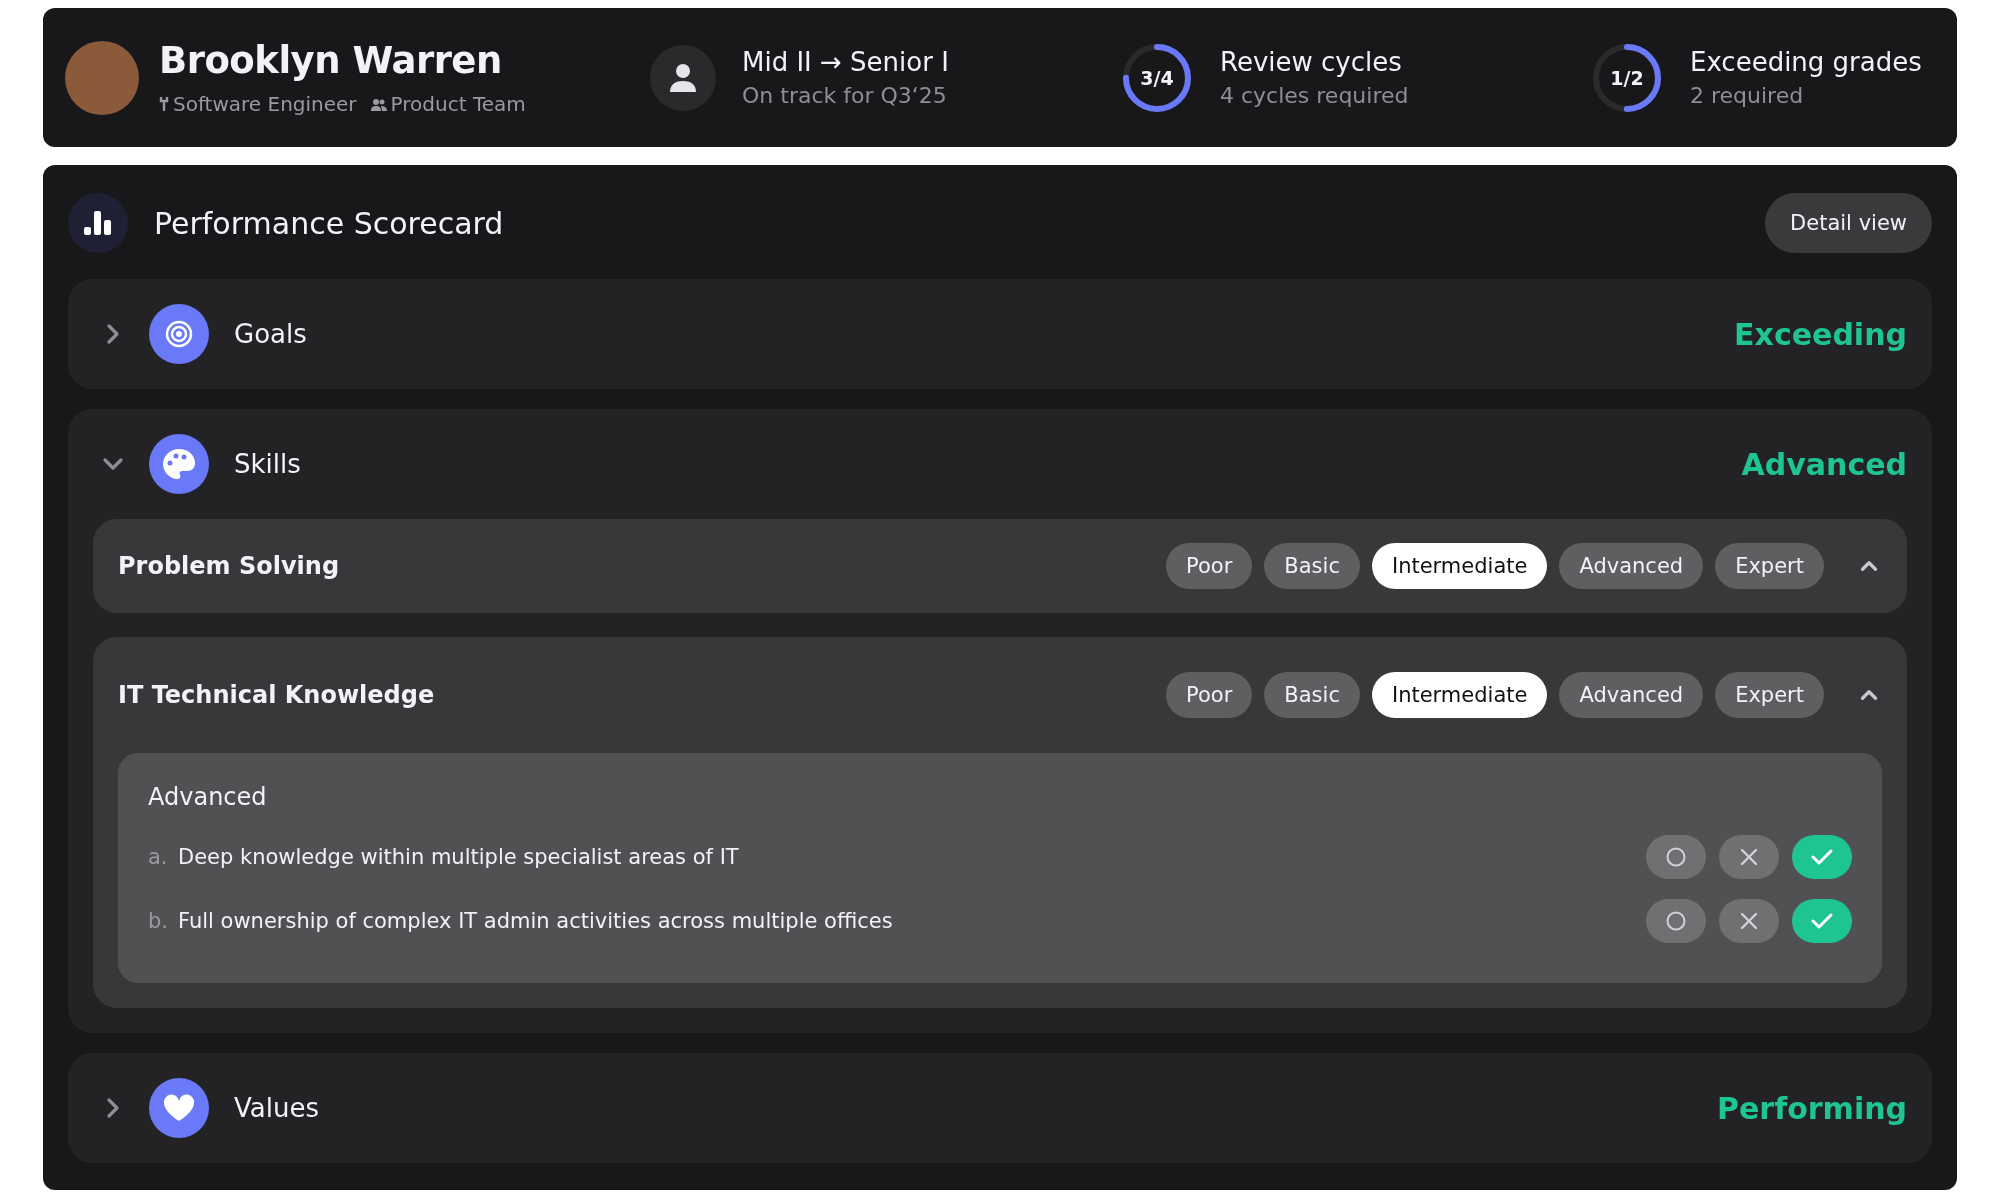  Describe the element at coordinates (179, 464) in the screenshot. I see `palette-icon` at that location.